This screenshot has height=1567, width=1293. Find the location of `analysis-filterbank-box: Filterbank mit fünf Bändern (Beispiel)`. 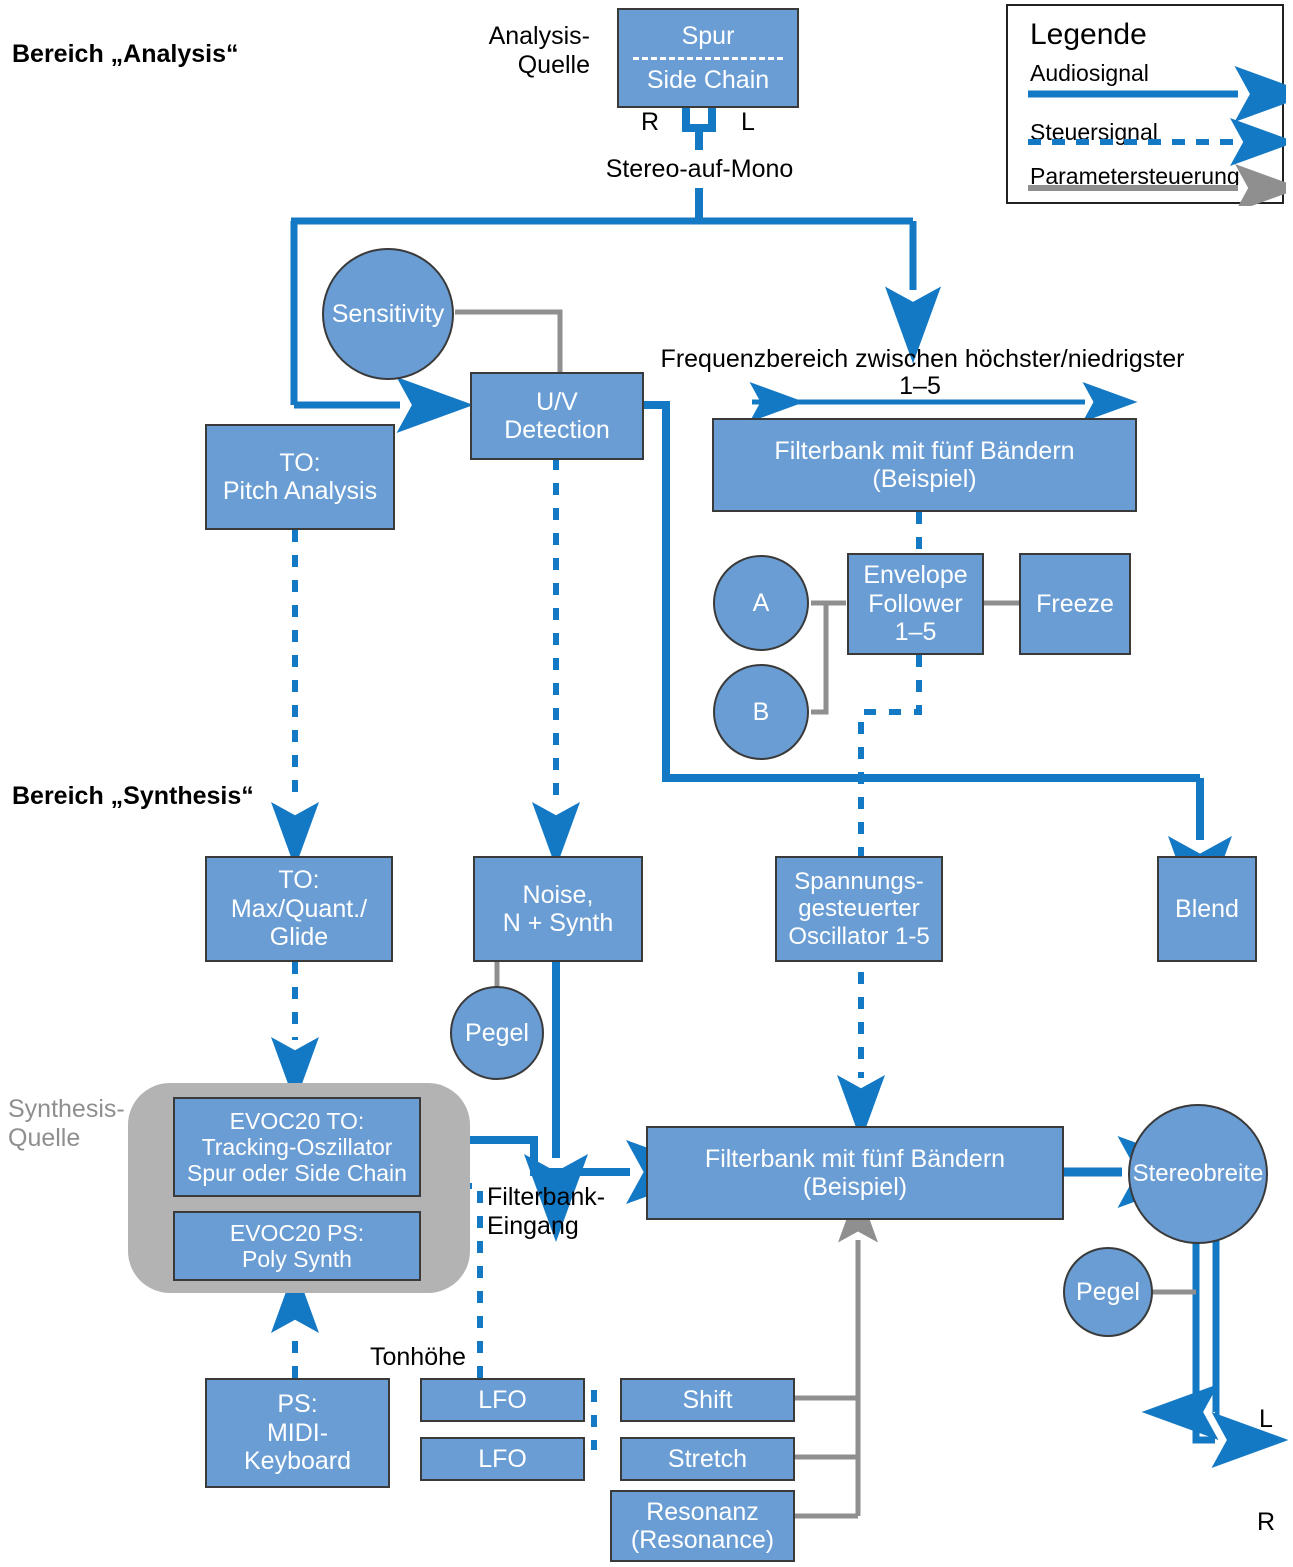

analysis-filterbank-box: Filterbank mit fünf Bändern (Beispiel) is located at coordinates (924, 465).